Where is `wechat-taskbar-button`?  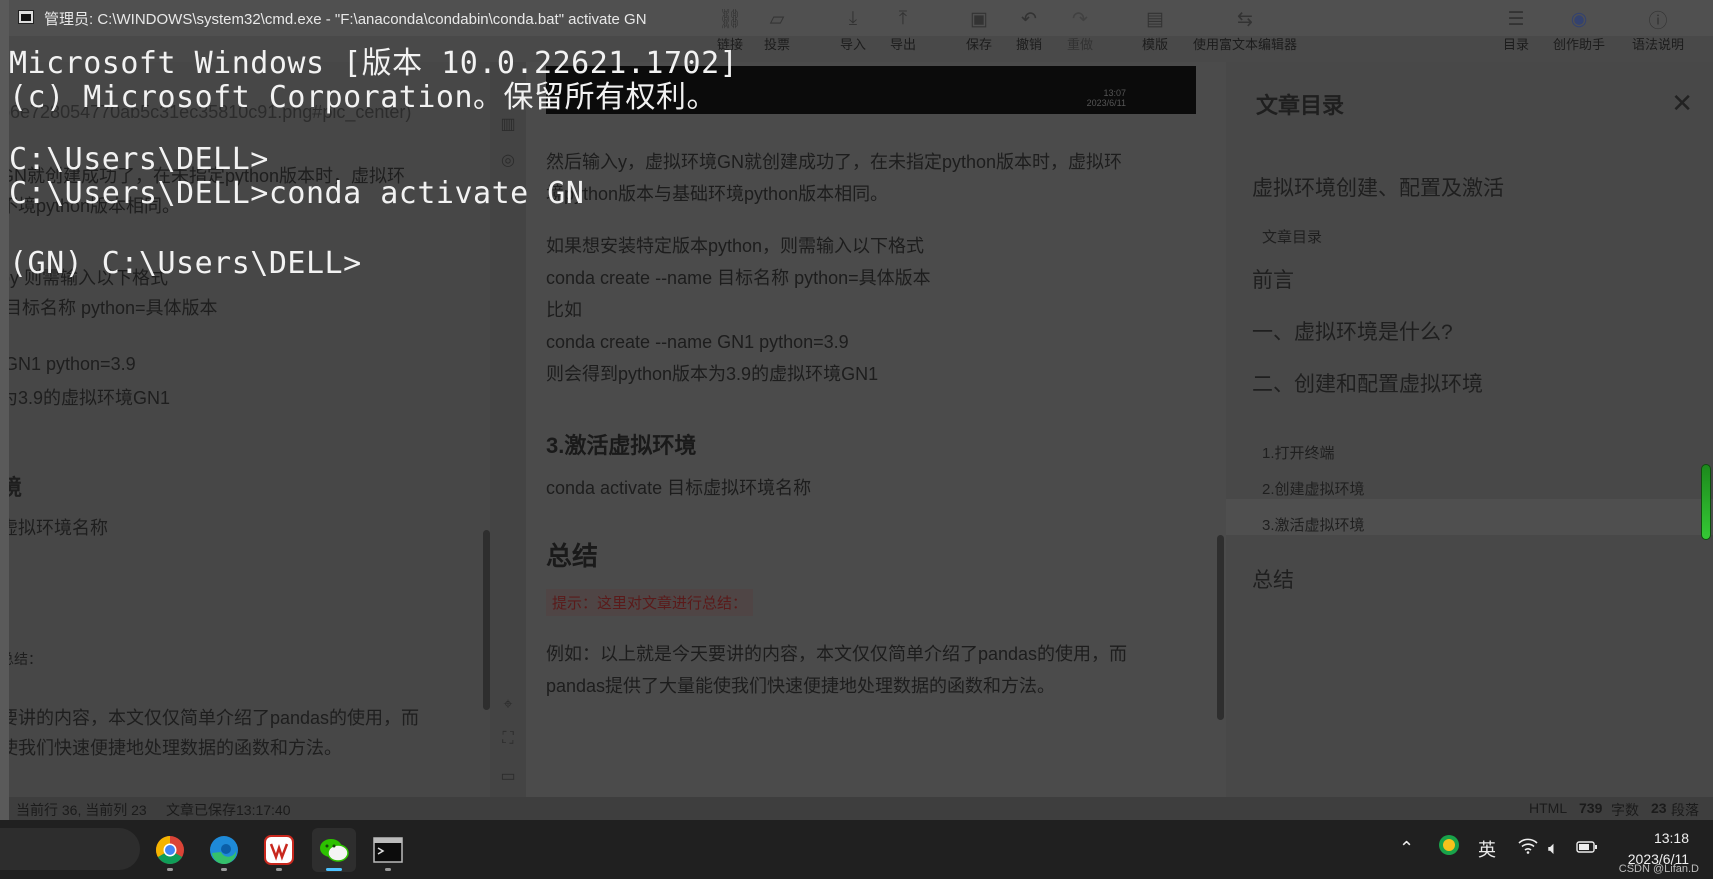 wechat-taskbar-button is located at coordinates (334, 850).